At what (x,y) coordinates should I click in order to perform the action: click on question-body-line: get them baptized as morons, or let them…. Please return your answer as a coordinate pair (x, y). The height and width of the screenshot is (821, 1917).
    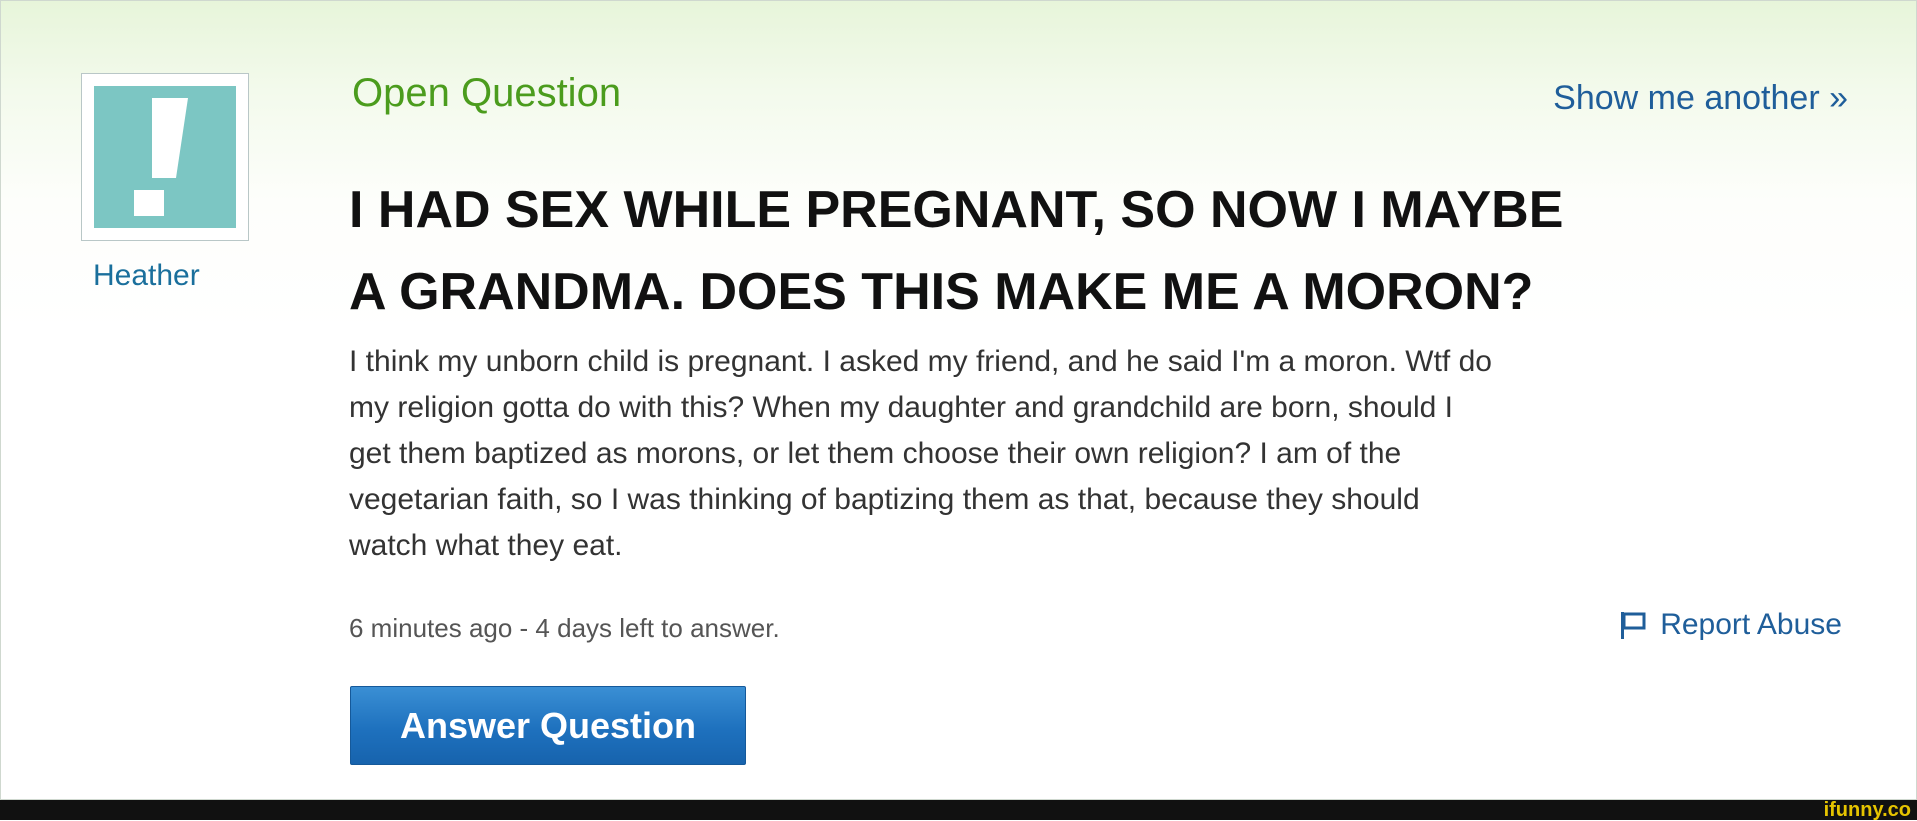
    Looking at the image, I should click on (875, 453).